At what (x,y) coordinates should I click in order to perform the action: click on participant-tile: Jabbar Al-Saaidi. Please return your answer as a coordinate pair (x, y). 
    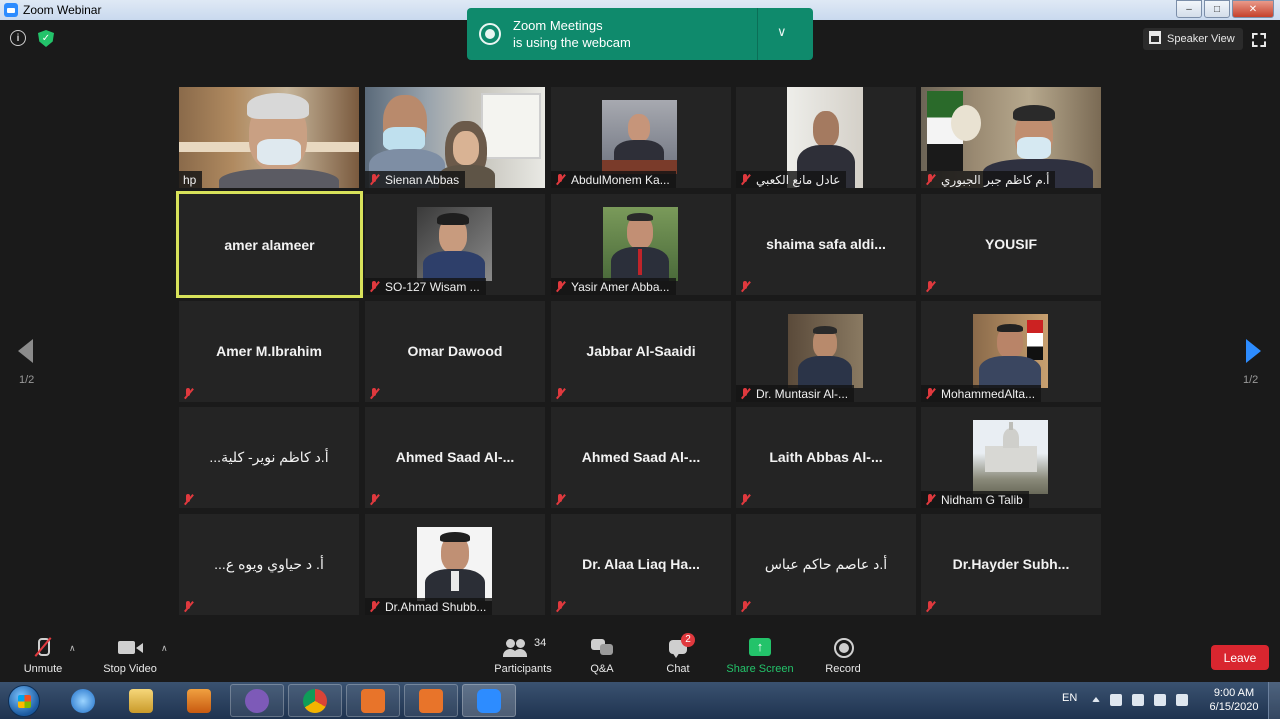
    Looking at the image, I should click on (641, 351).